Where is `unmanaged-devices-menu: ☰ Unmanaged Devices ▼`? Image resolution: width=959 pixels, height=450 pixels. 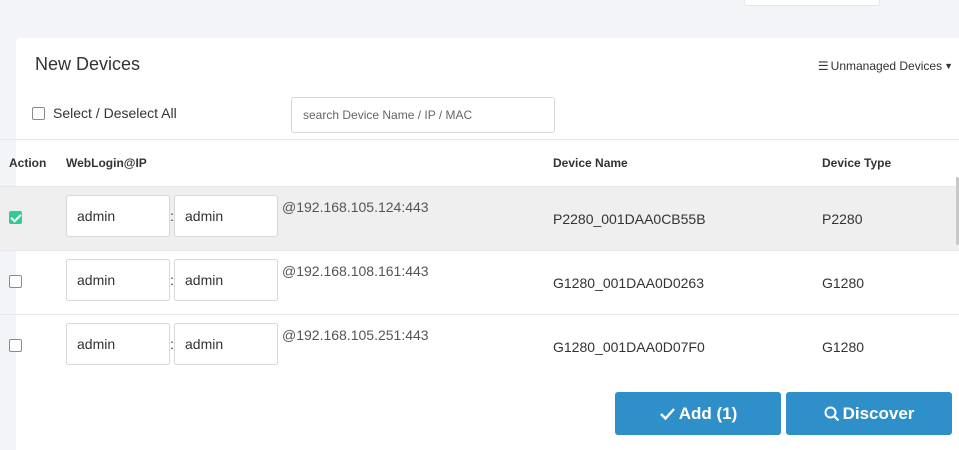
unmanaged-devices-menu: ☰ Unmanaged Devices ▼ is located at coordinates (885, 66).